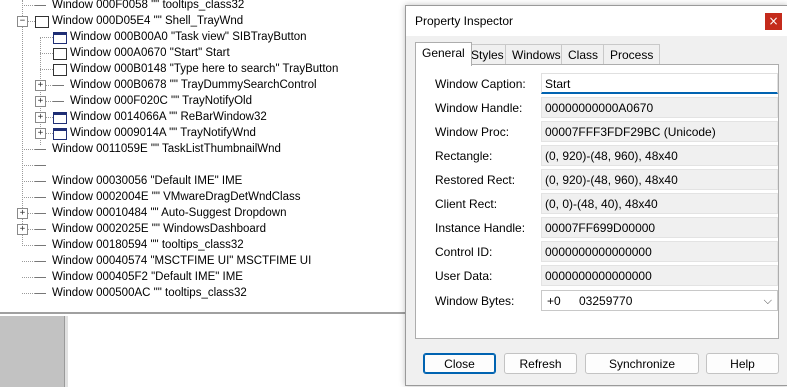 This screenshot has width=787, height=387. Describe the element at coordinates (459, 363) in the screenshot. I see `close-button: Close` at that location.